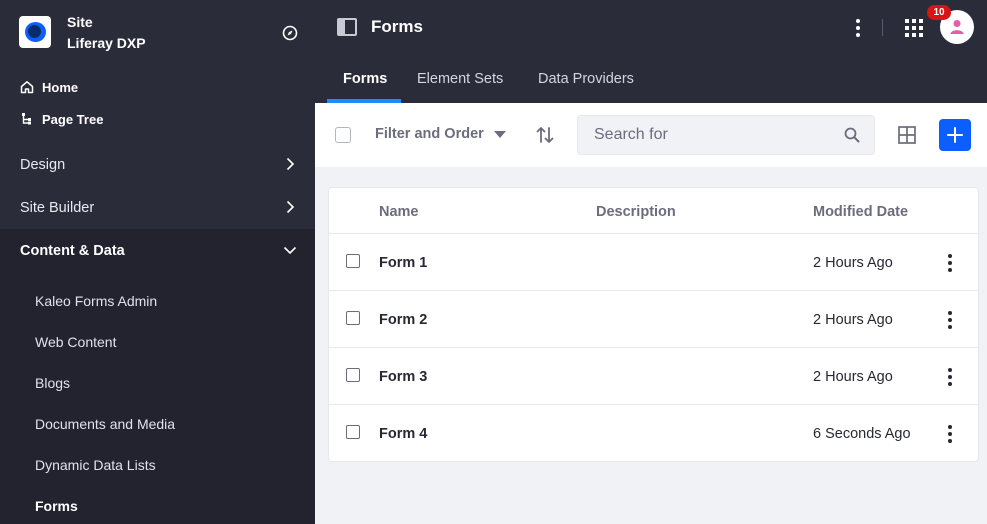  What do you see at coordinates (26, 119) in the screenshot?
I see `page-tree-icon` at bounding box center [26, 119].